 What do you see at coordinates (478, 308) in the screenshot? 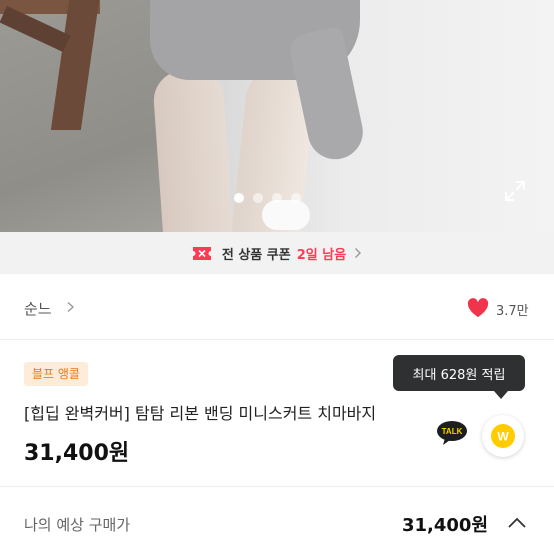
I see `heart-icon` at bounding box center [478, 308].